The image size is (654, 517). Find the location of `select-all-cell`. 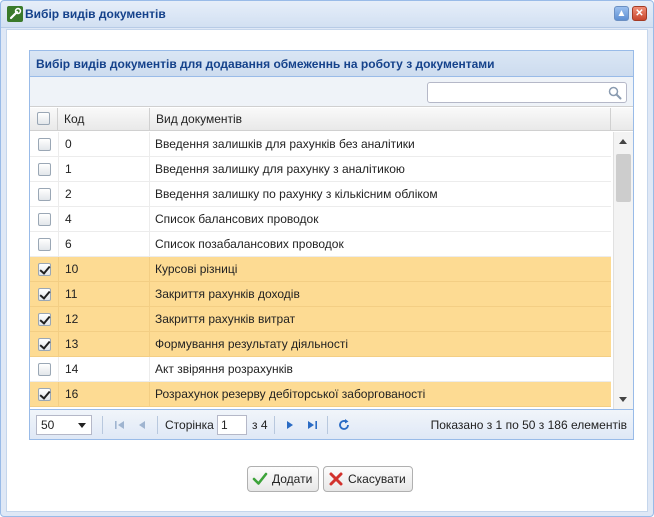

select-all-cell is located at coordinates (44, 119).